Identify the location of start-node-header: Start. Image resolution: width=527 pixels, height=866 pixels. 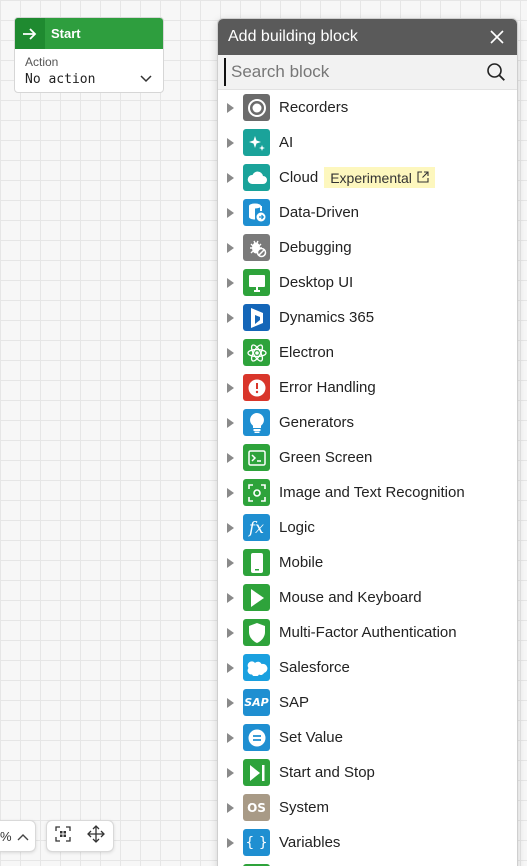
(89, 33).